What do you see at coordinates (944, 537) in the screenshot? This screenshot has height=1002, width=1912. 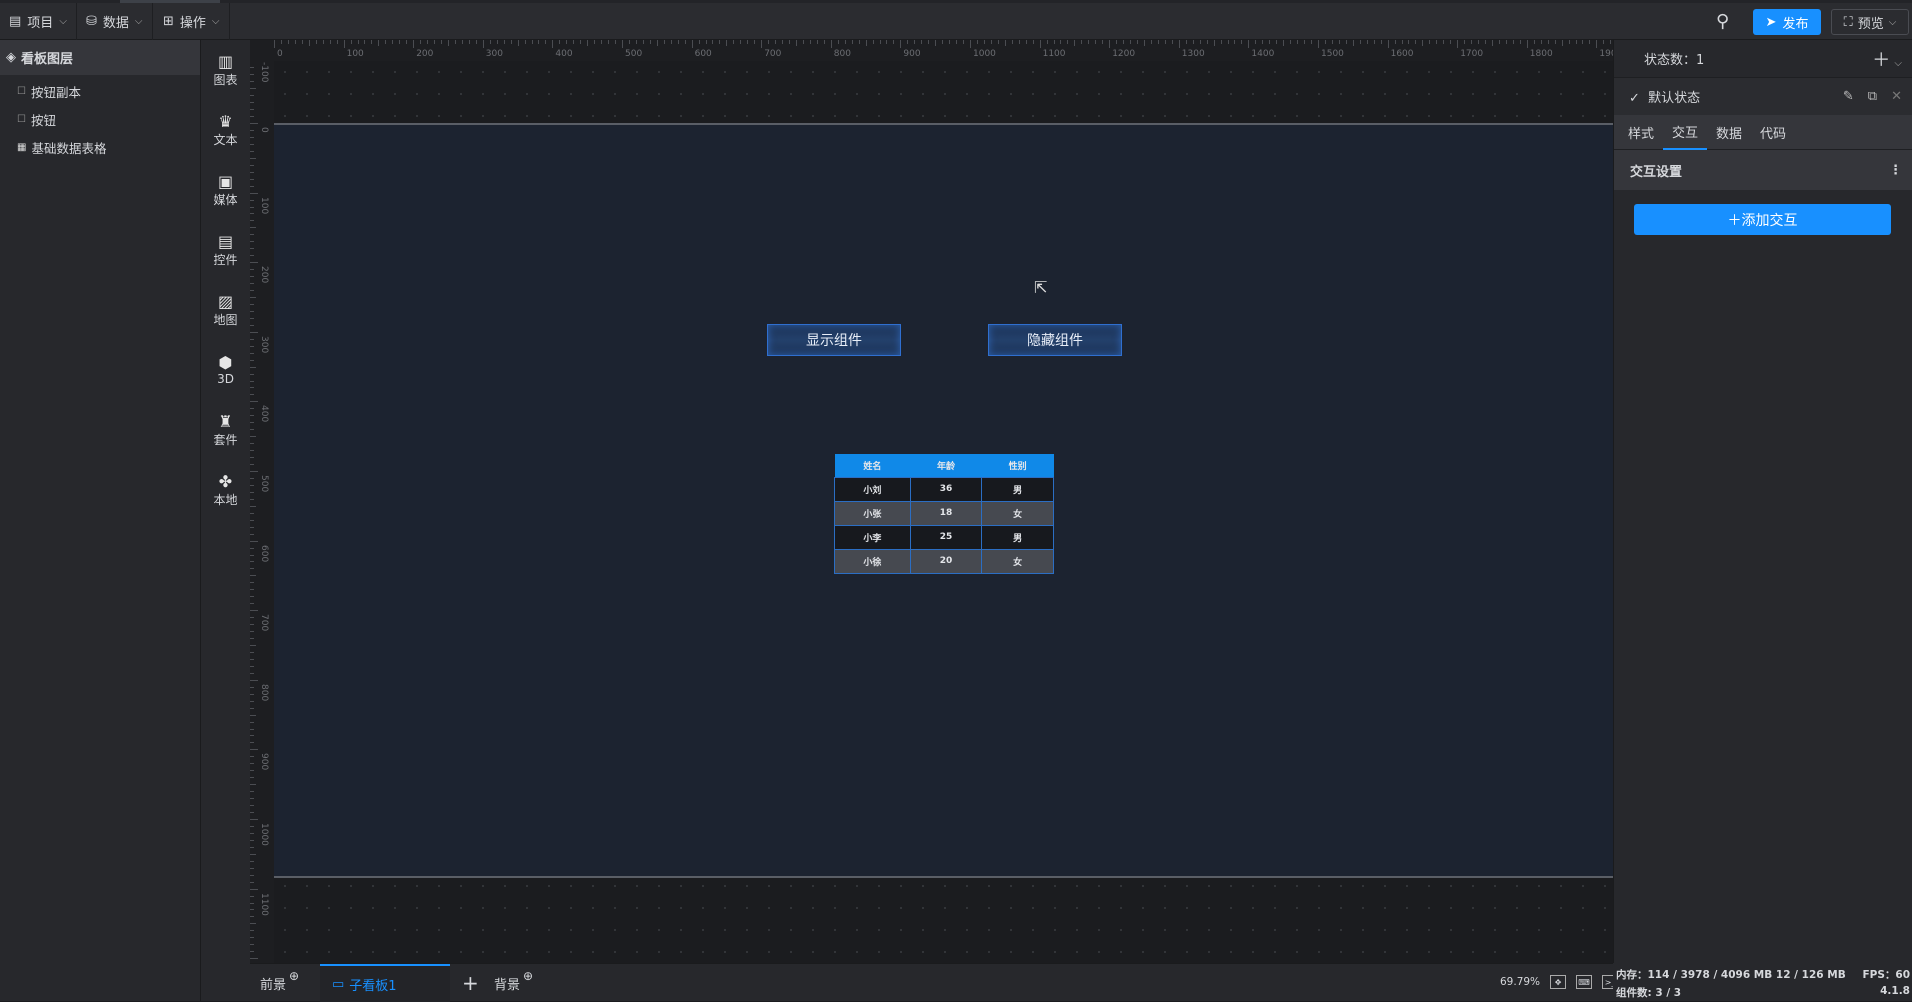 I see `table-row: 小李 25 男` at bounding box center [944, 537].